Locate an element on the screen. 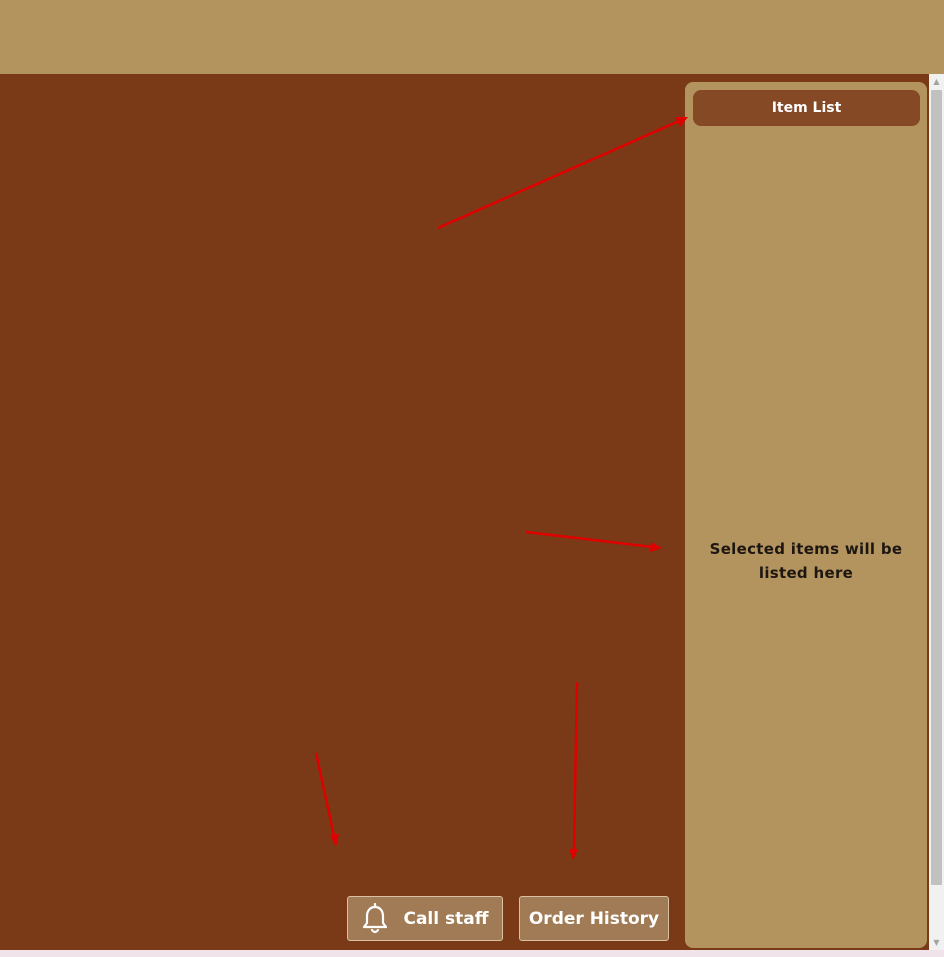 Image resolution: width=944 pixels, height=957 pixels. empty-list-message: Selected items will be listed here is located at coordinates (806, 561).